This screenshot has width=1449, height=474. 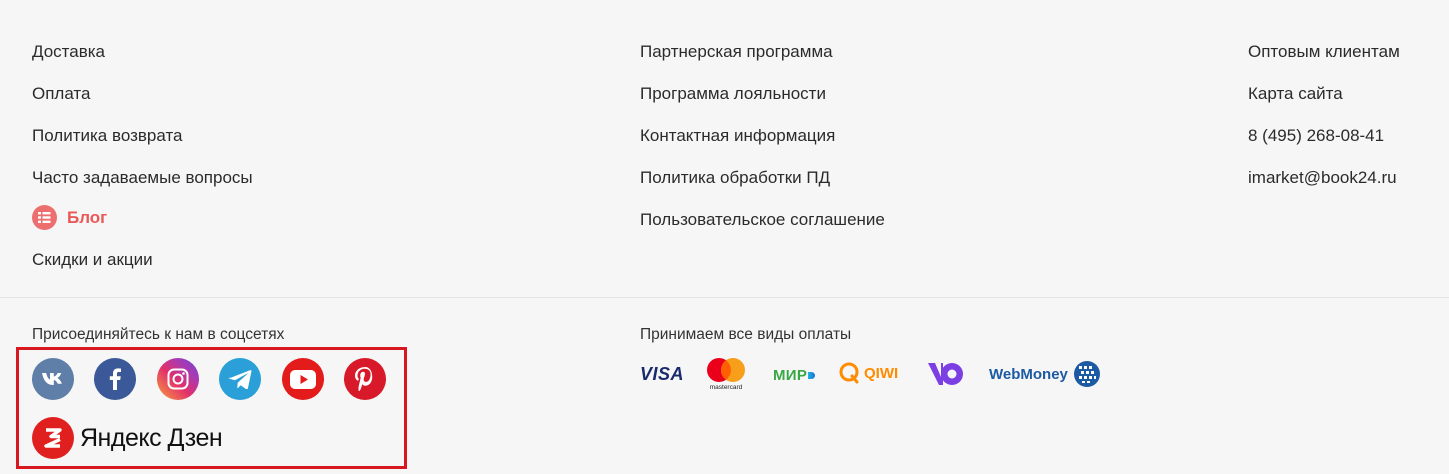 I want to click on facebook-icon, so click(x=115, y=379).